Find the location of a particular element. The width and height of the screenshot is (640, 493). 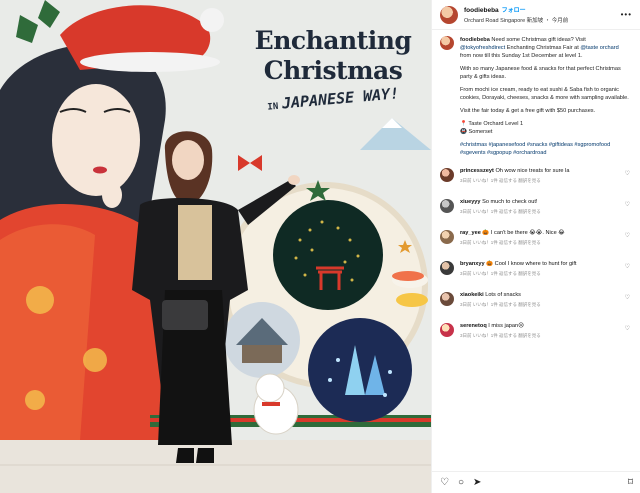

comment-text: I miss japan😢 is located at coordinates (506, 326).